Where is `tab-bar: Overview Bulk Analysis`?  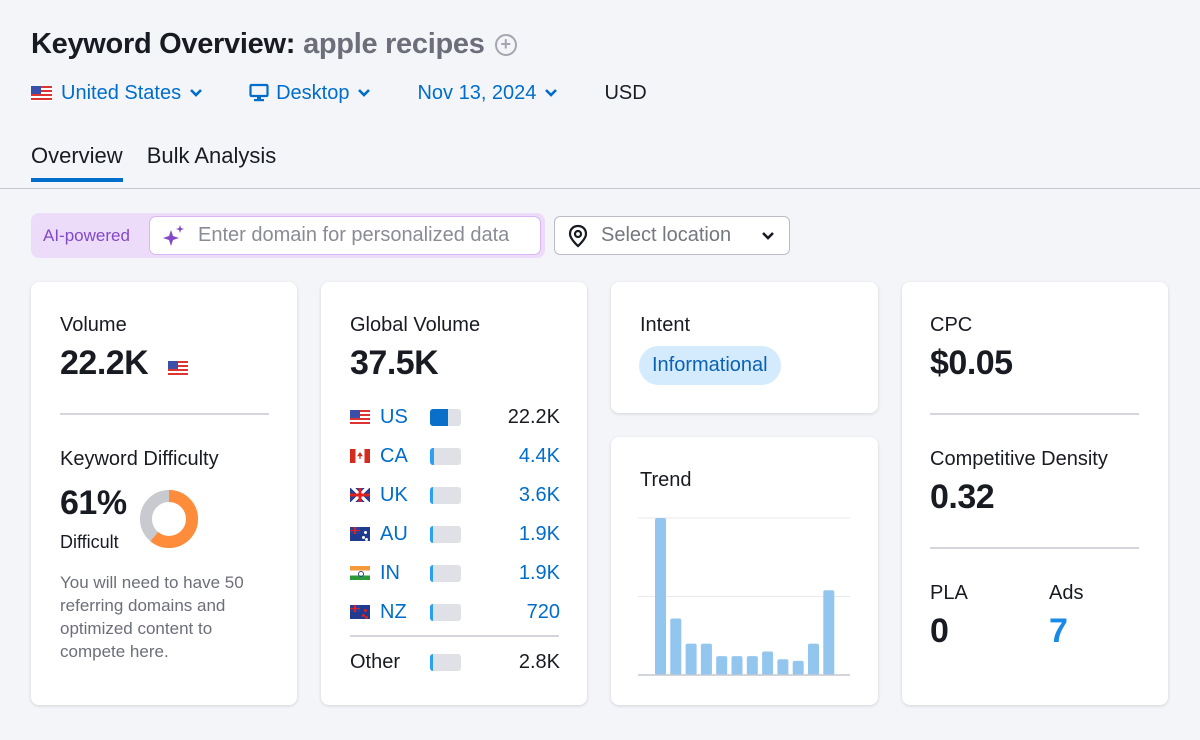
tab-bar: Overview Bulk Analysis is located at coordinates (165, 162).